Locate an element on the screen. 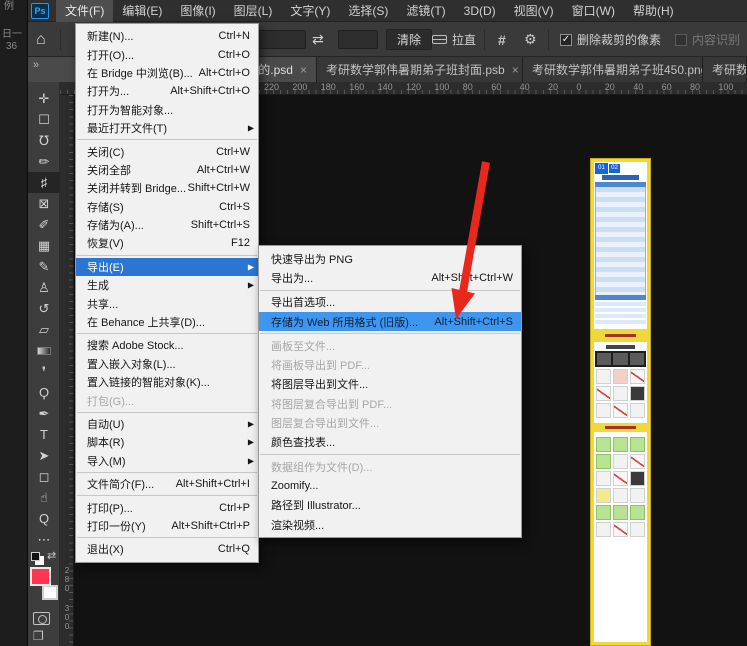 The width and height of the screenshot is (747, 646). edit-toolbar: ⋯ is located at coordinates (44, 539).